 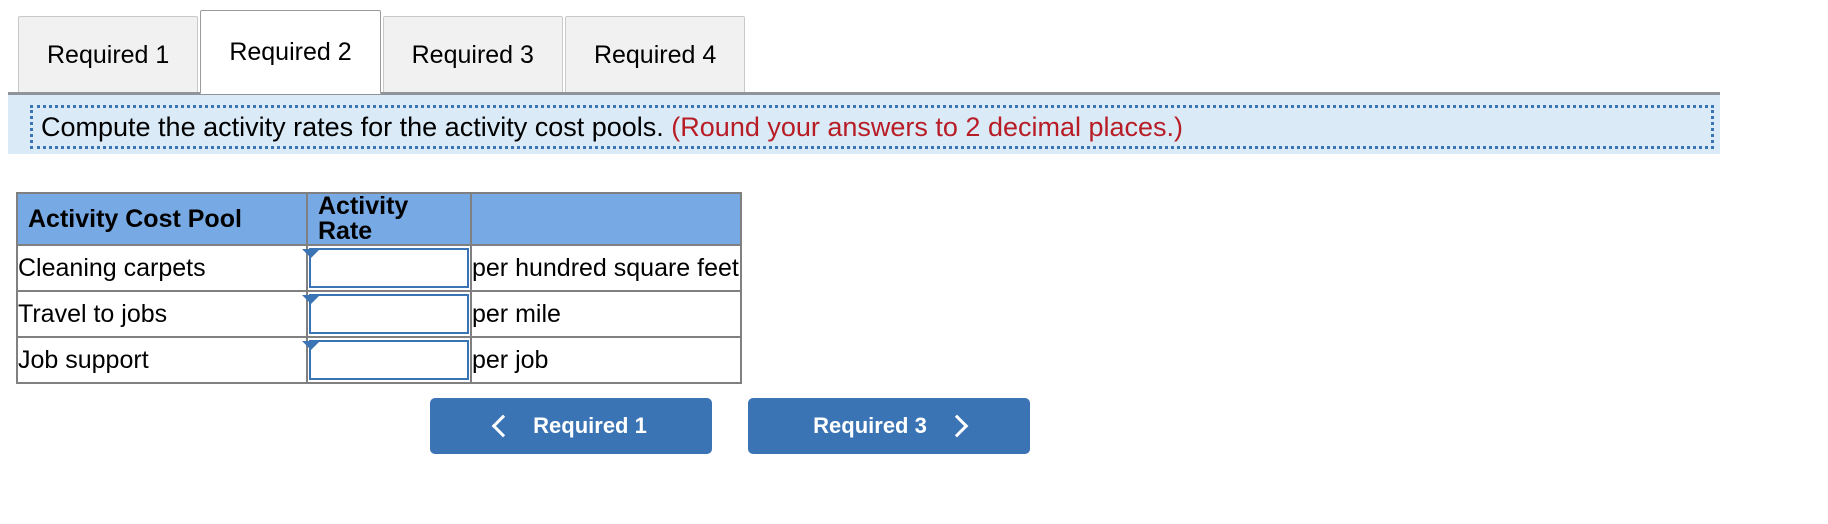 What do you see at coordinates (590, 425) in the screenshot?
I see `previous-required-label: Required 1` at bounding box center [590, 425].